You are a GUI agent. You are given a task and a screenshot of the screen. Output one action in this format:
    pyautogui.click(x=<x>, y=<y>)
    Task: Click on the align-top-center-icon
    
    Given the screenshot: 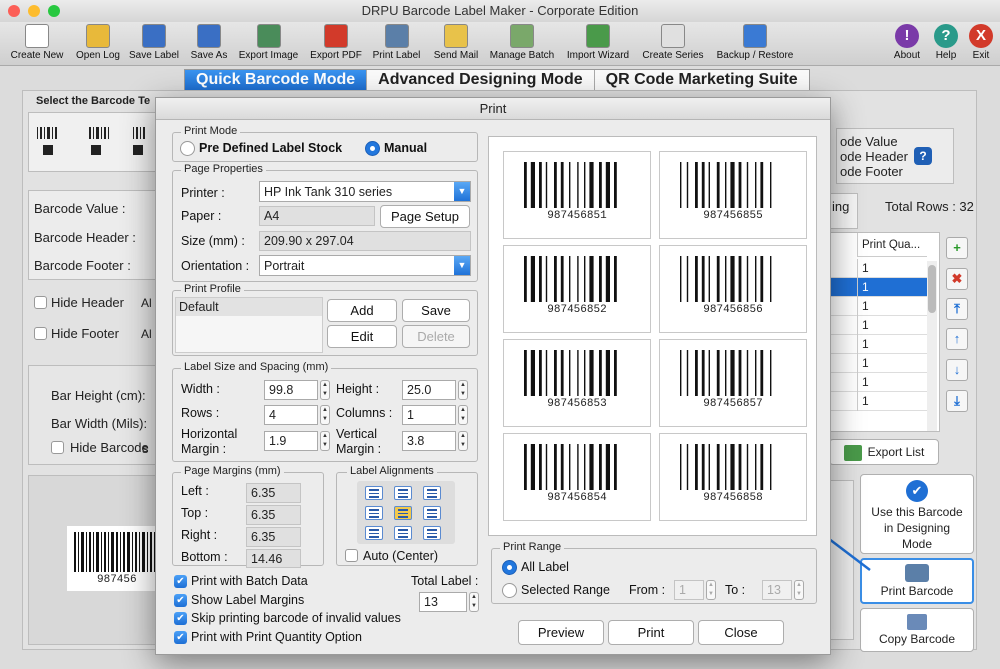 What is the action you would take?
    pyautogui.click(x=403, y=493)
    